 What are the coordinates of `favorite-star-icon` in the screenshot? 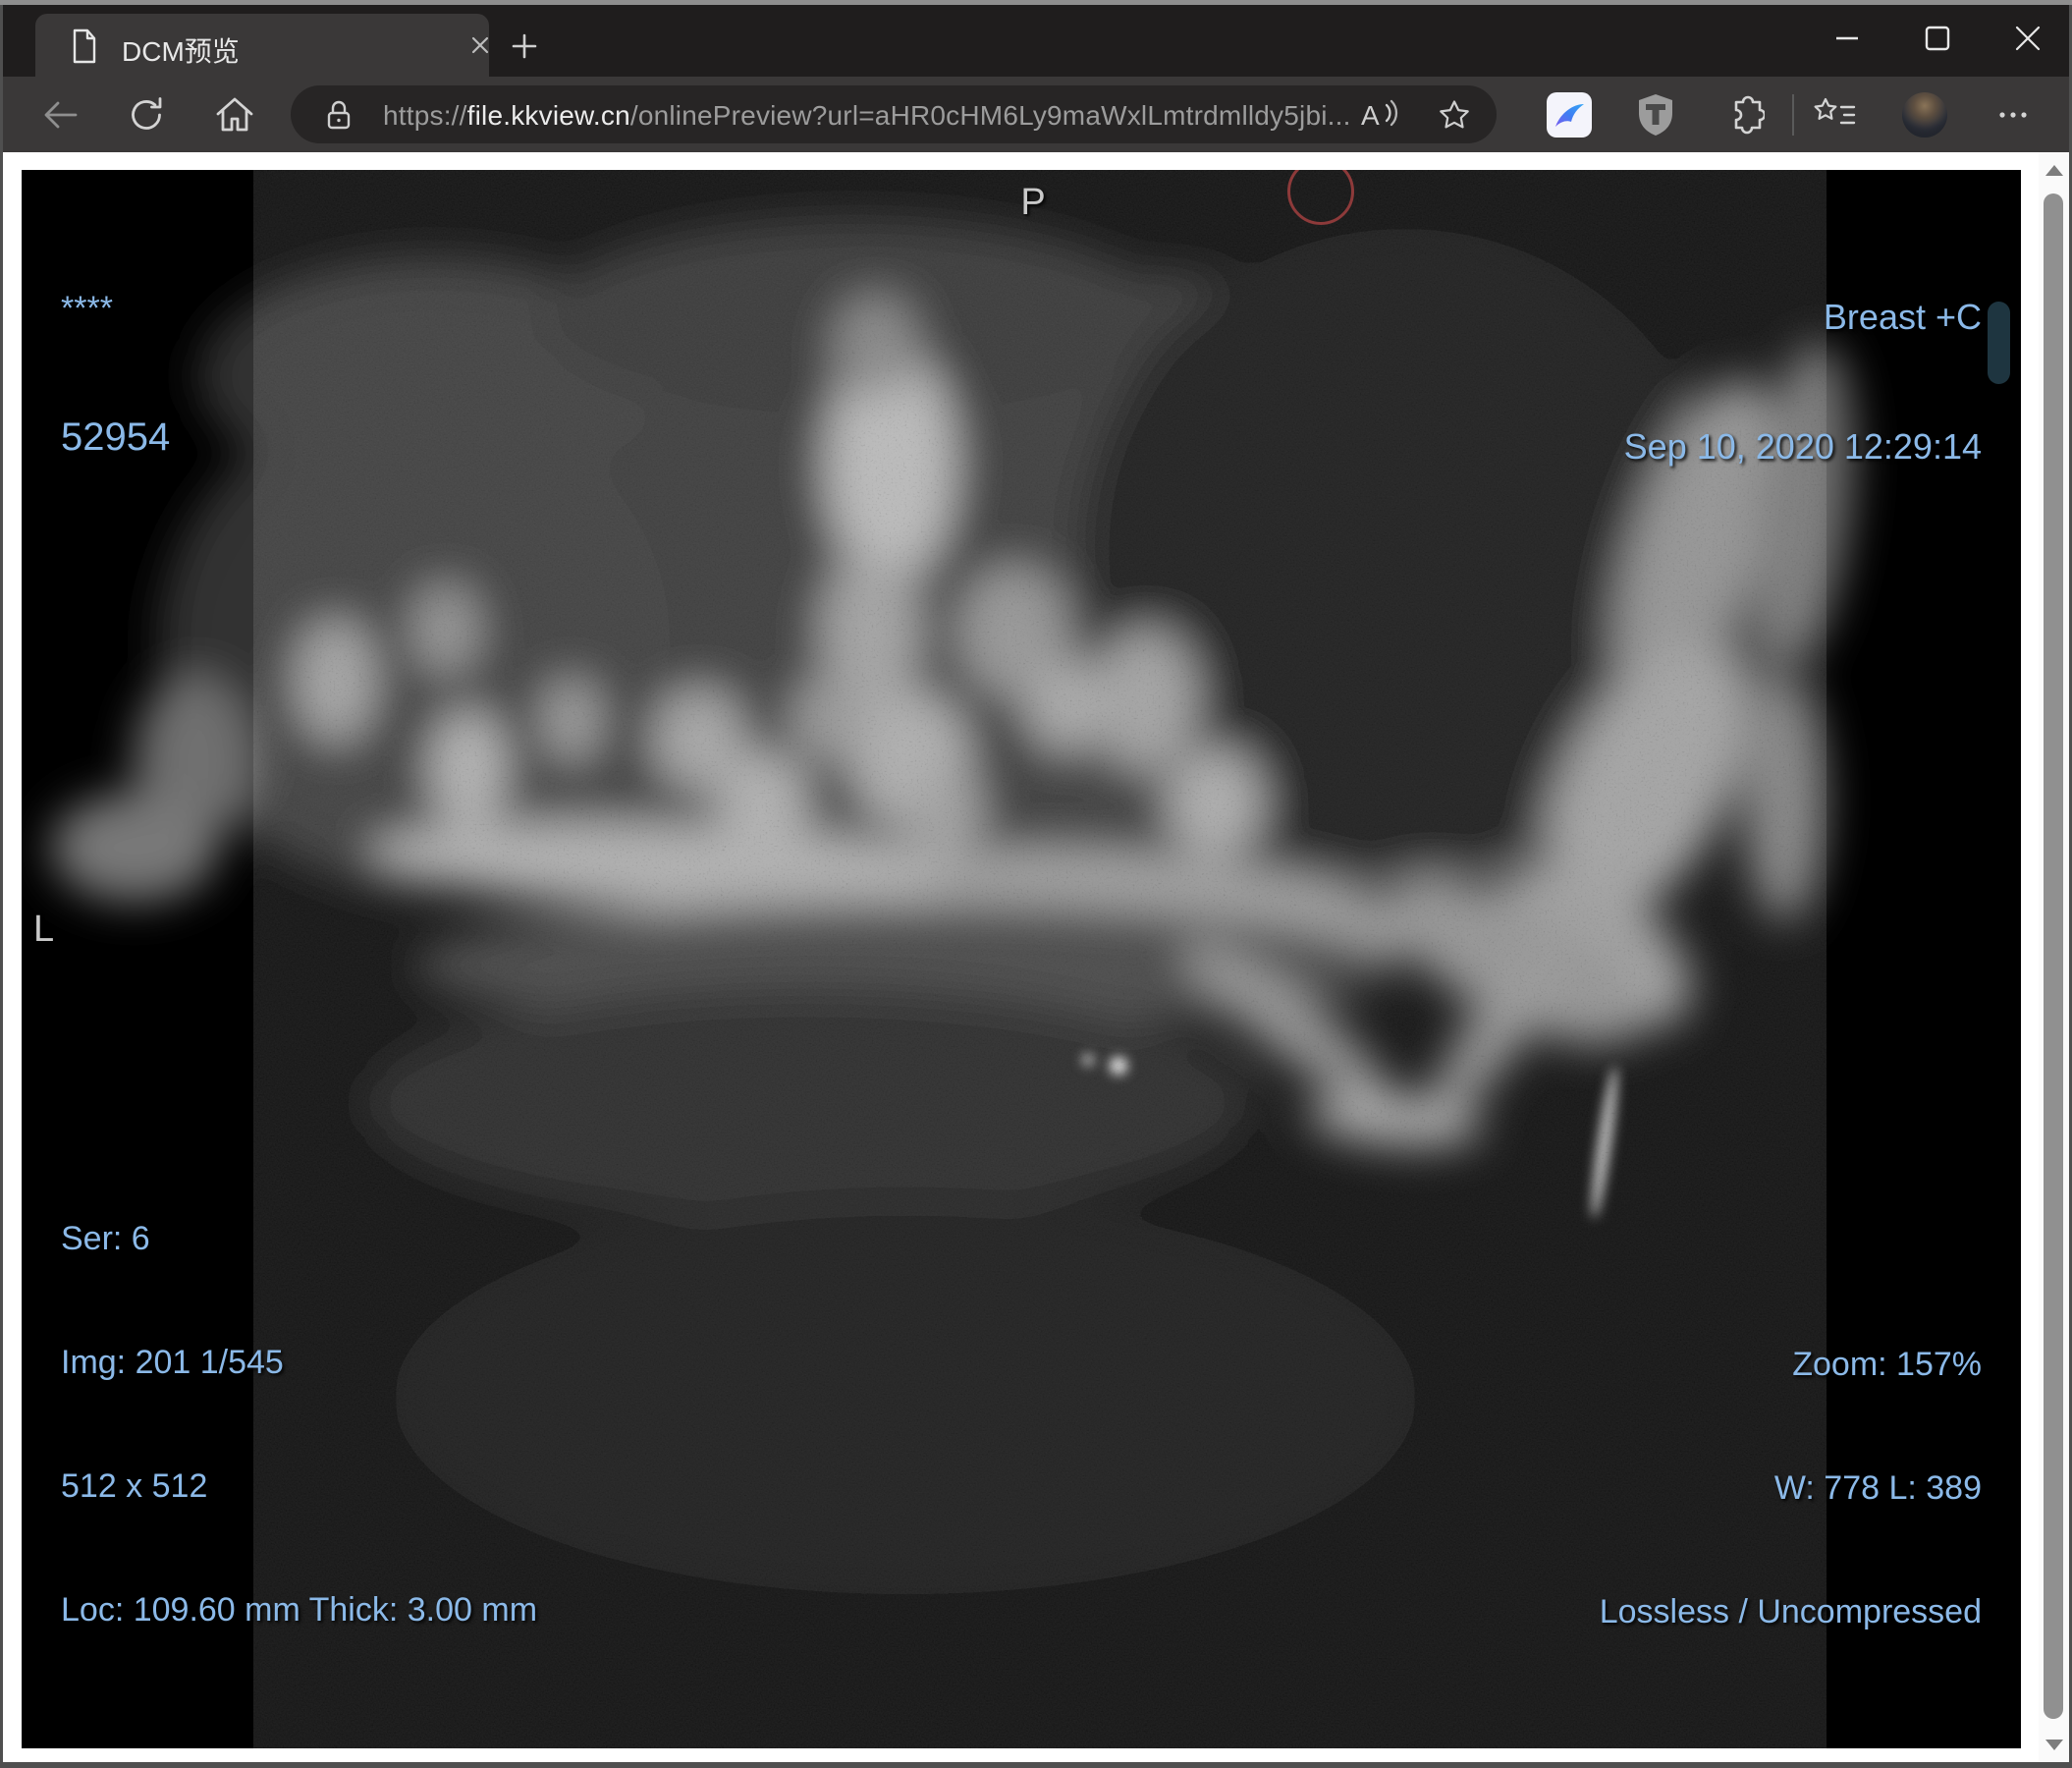 It's located at (1454, 115).